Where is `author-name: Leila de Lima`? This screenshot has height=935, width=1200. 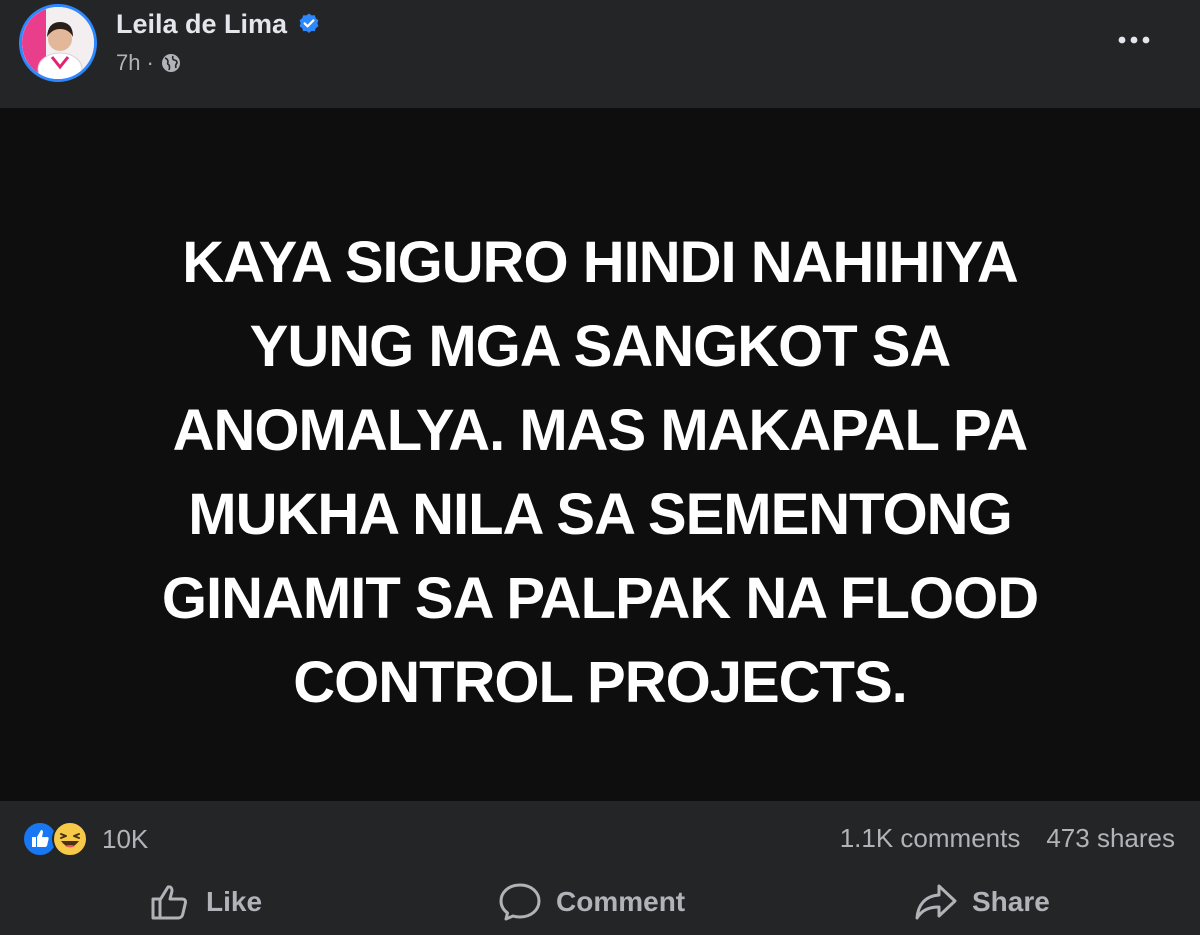 author-name: Leila de Lima is located at coordinates (201, 24).